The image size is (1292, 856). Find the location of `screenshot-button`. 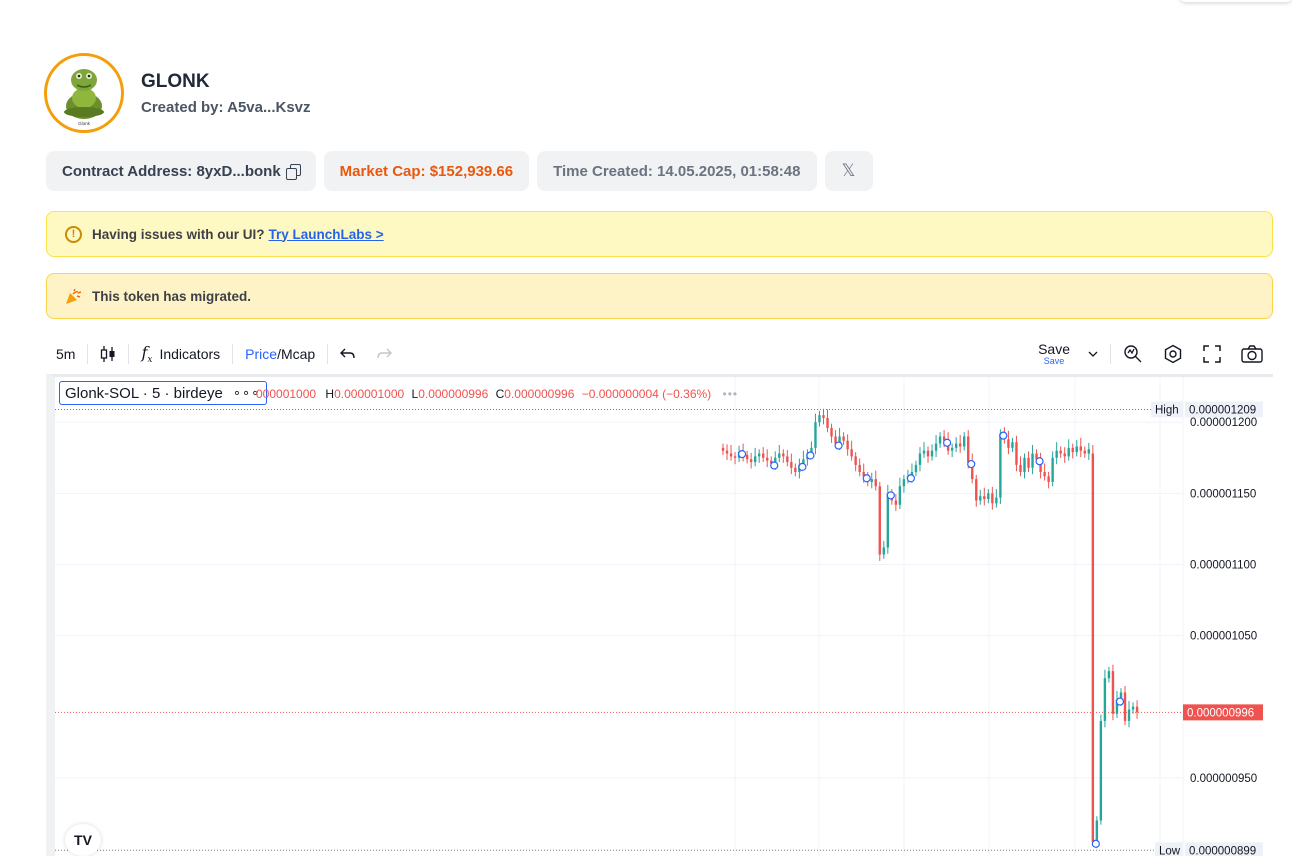

screenshot-button is located at coordinates (1252, 354).